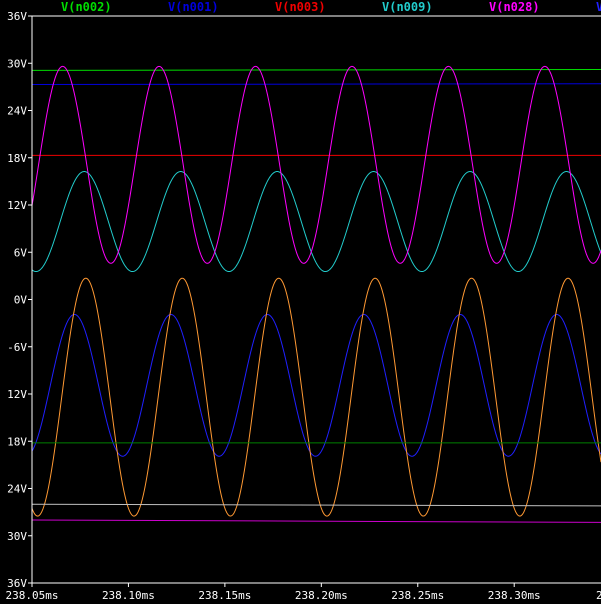  What do you see at coordinates (17, 347) in the screenshot?
I see `y-tick-label: -6V` at bounding box center [17, 347].